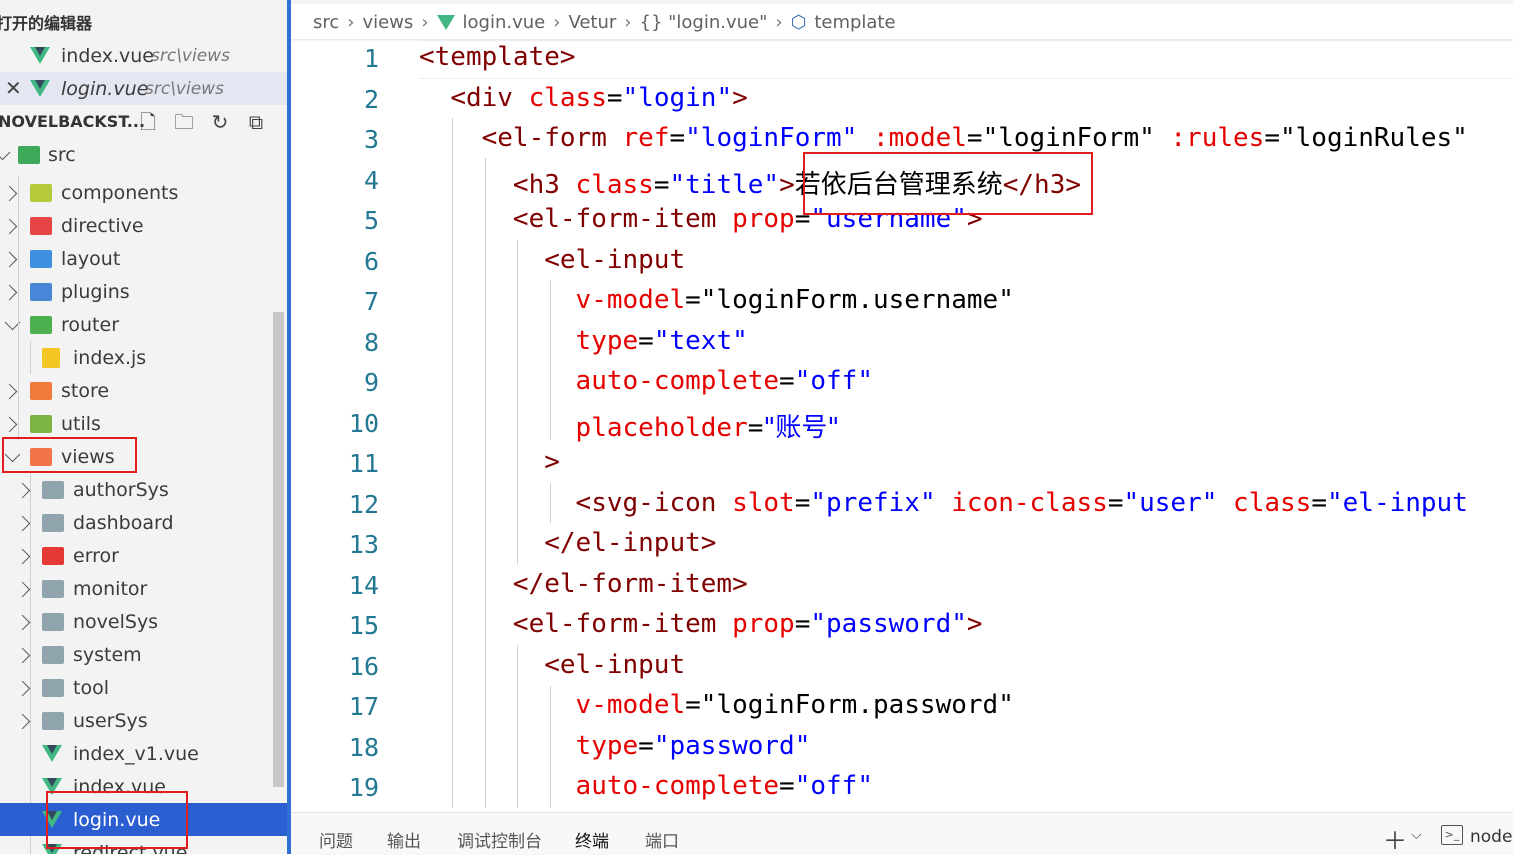 The height and width of the screenshot is (856, 1513). What do you see at coordinates (336, 839) in the screenshot?
I see `tab-problems: 问题` at bounding box center [336, 839].